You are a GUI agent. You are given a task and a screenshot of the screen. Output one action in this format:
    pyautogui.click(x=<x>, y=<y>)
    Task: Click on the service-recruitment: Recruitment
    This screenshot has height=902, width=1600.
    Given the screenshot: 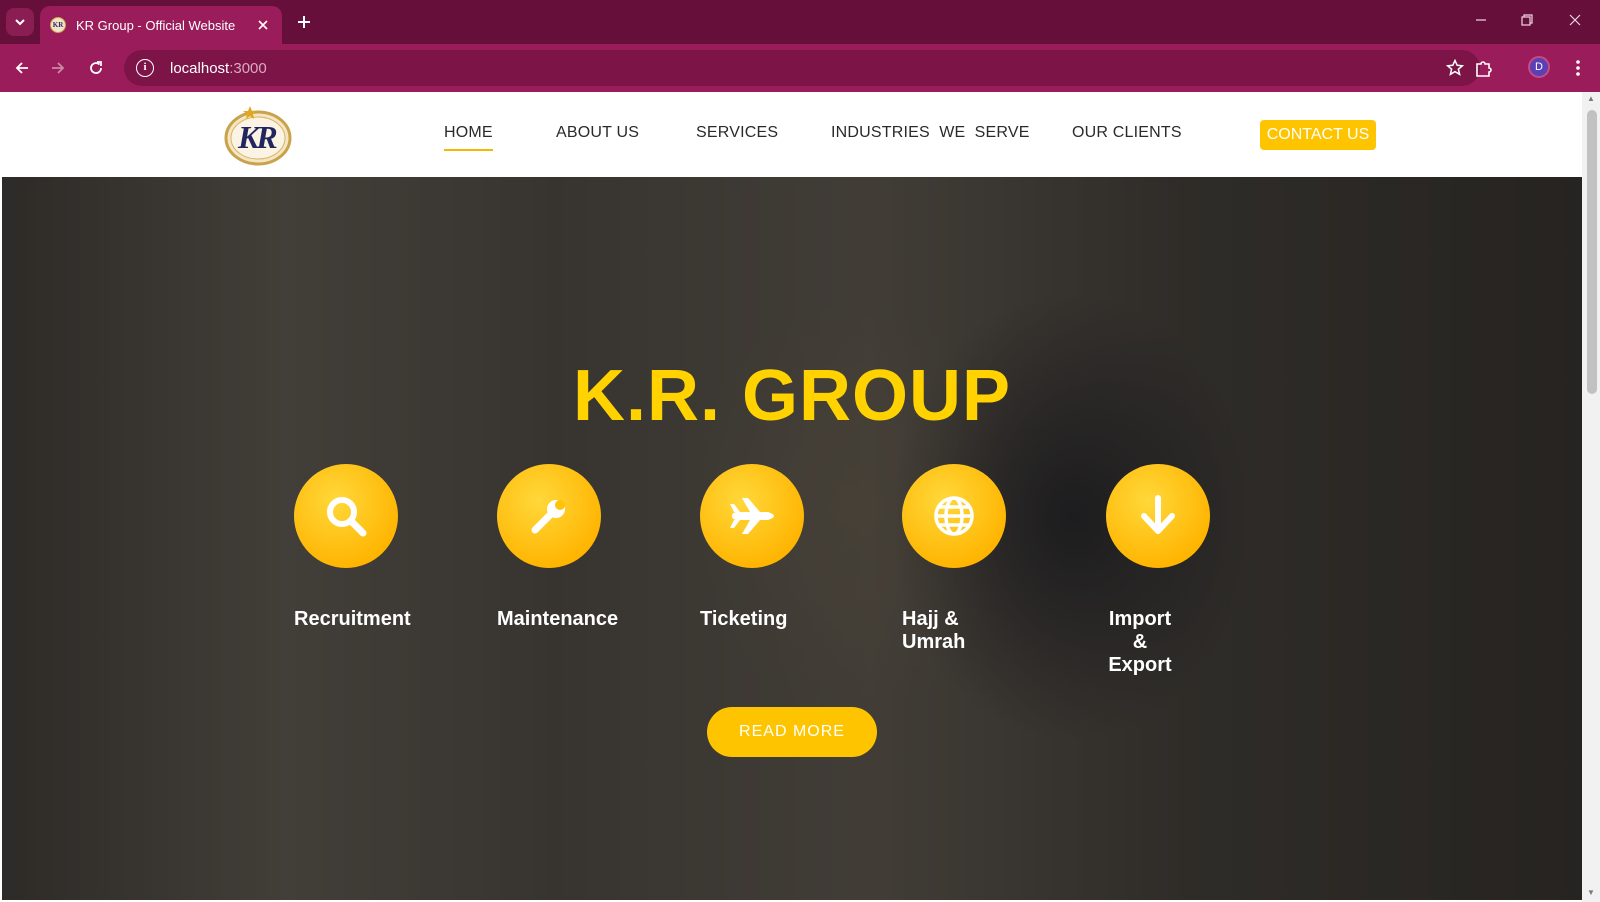 What is the action you would take?
    pyautogui.click(x=364, y=547)
    